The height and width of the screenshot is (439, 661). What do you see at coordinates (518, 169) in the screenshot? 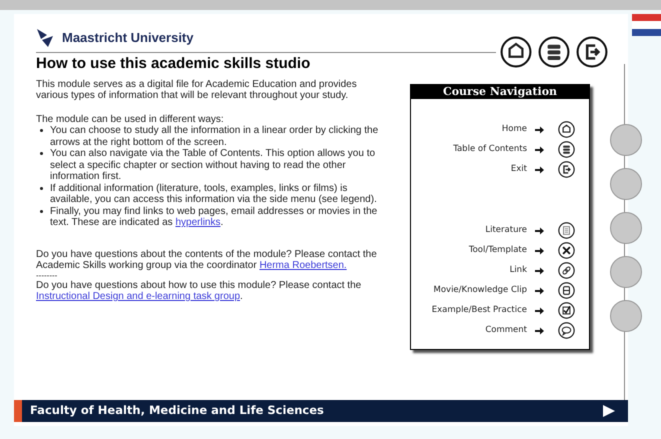
I see `legend-label: Exit` at bounding box center [518, 169].